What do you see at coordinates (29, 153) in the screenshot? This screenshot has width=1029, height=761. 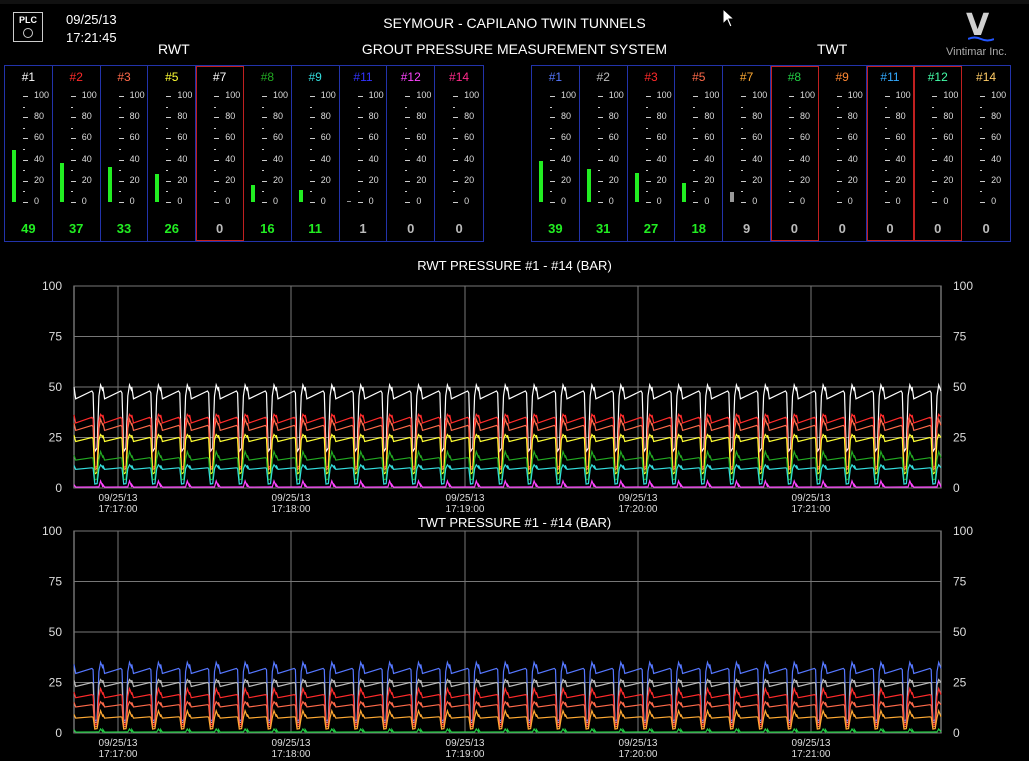 I see `rwt-gauge: #1 100 80 60 40 20 0 49` at bounding box center [29, 153].